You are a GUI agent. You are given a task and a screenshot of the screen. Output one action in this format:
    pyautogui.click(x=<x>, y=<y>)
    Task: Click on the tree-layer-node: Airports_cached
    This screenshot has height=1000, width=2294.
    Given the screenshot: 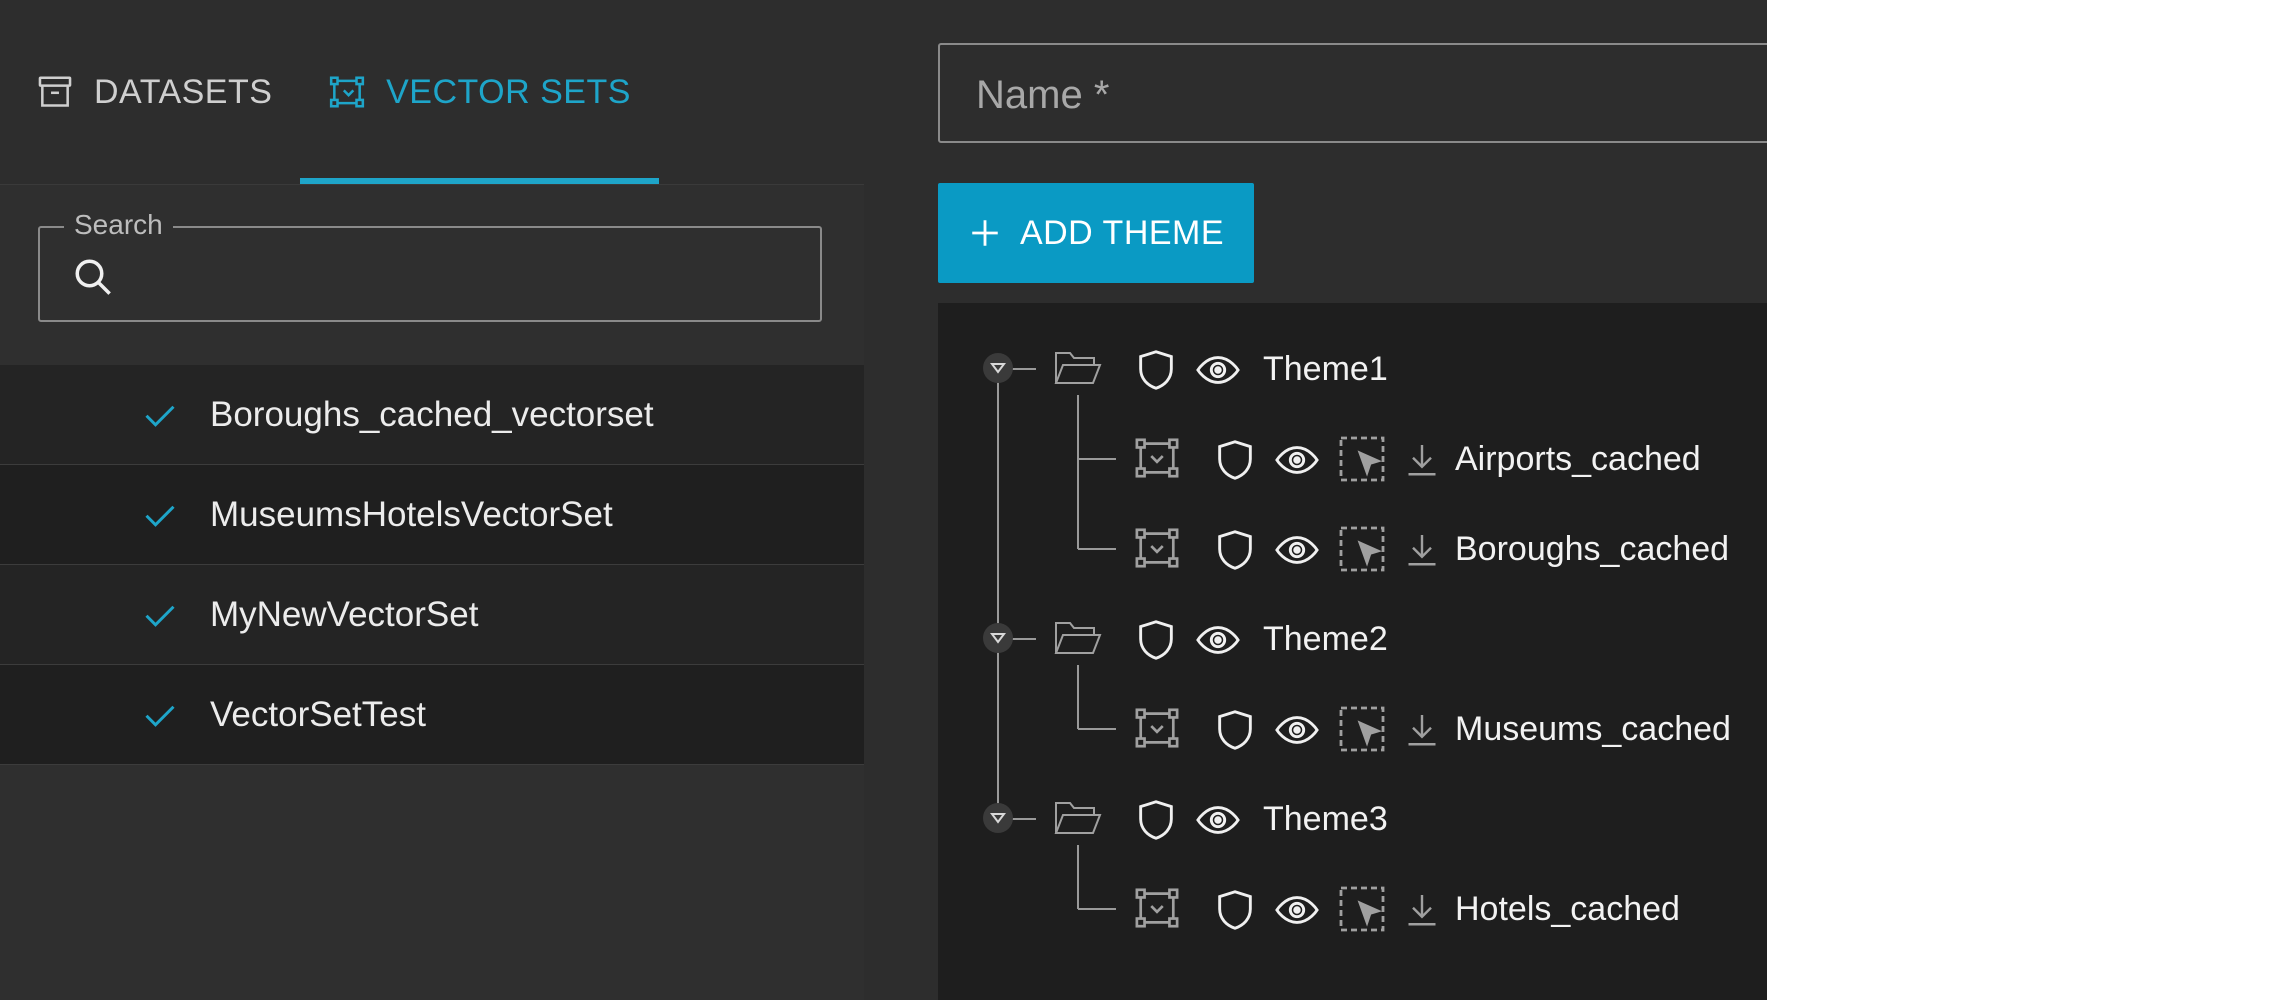 What is the action you would take?
    pyautogui.click(x=1578, y=459)
    